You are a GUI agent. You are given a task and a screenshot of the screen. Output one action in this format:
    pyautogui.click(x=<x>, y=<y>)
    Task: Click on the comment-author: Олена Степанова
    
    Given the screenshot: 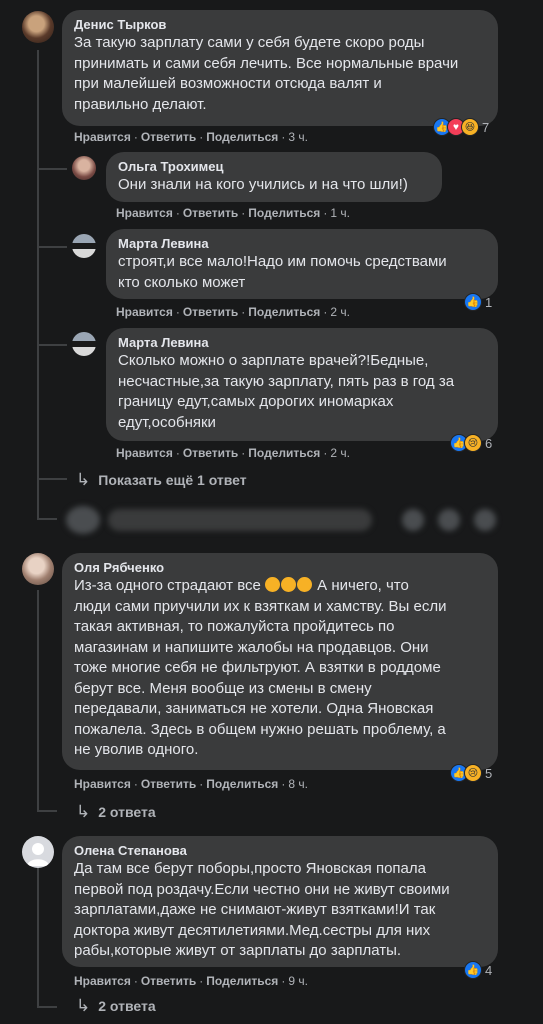 What is the action you would take?
    pyautogui.click(x=280, y=850)
    